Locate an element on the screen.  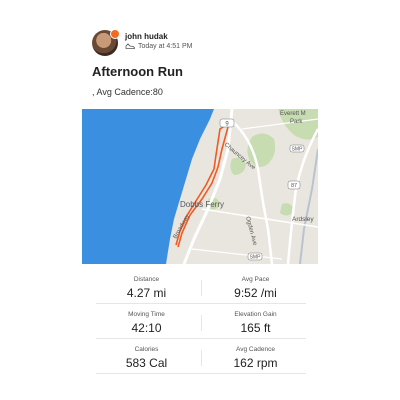
stat-label: Elevation Gain is located at coordinates (255, 314).